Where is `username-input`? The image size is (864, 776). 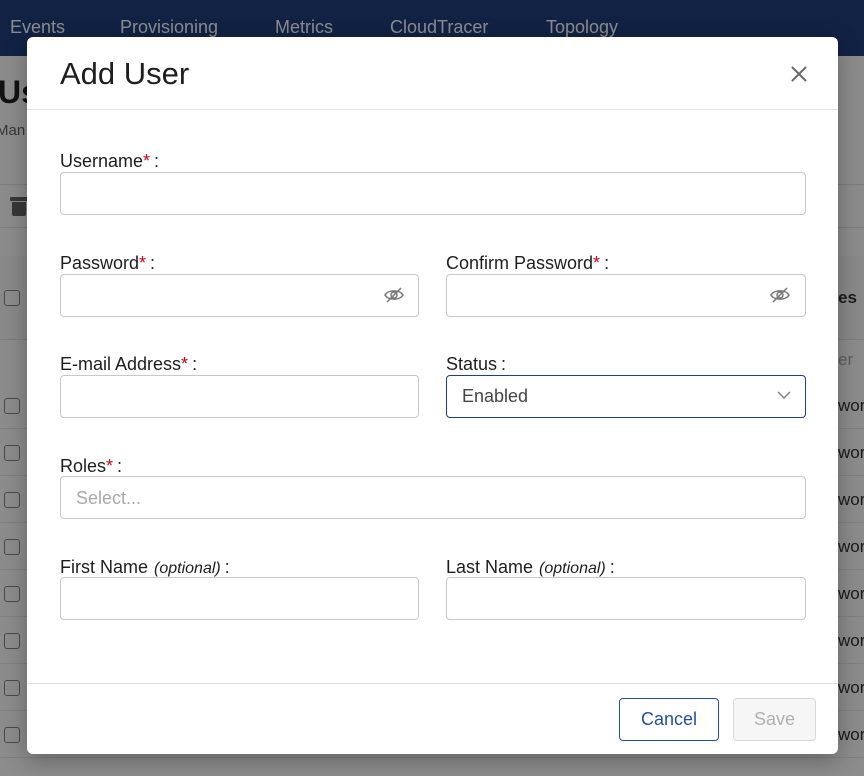
username-input is located at coordinates (433, 193).